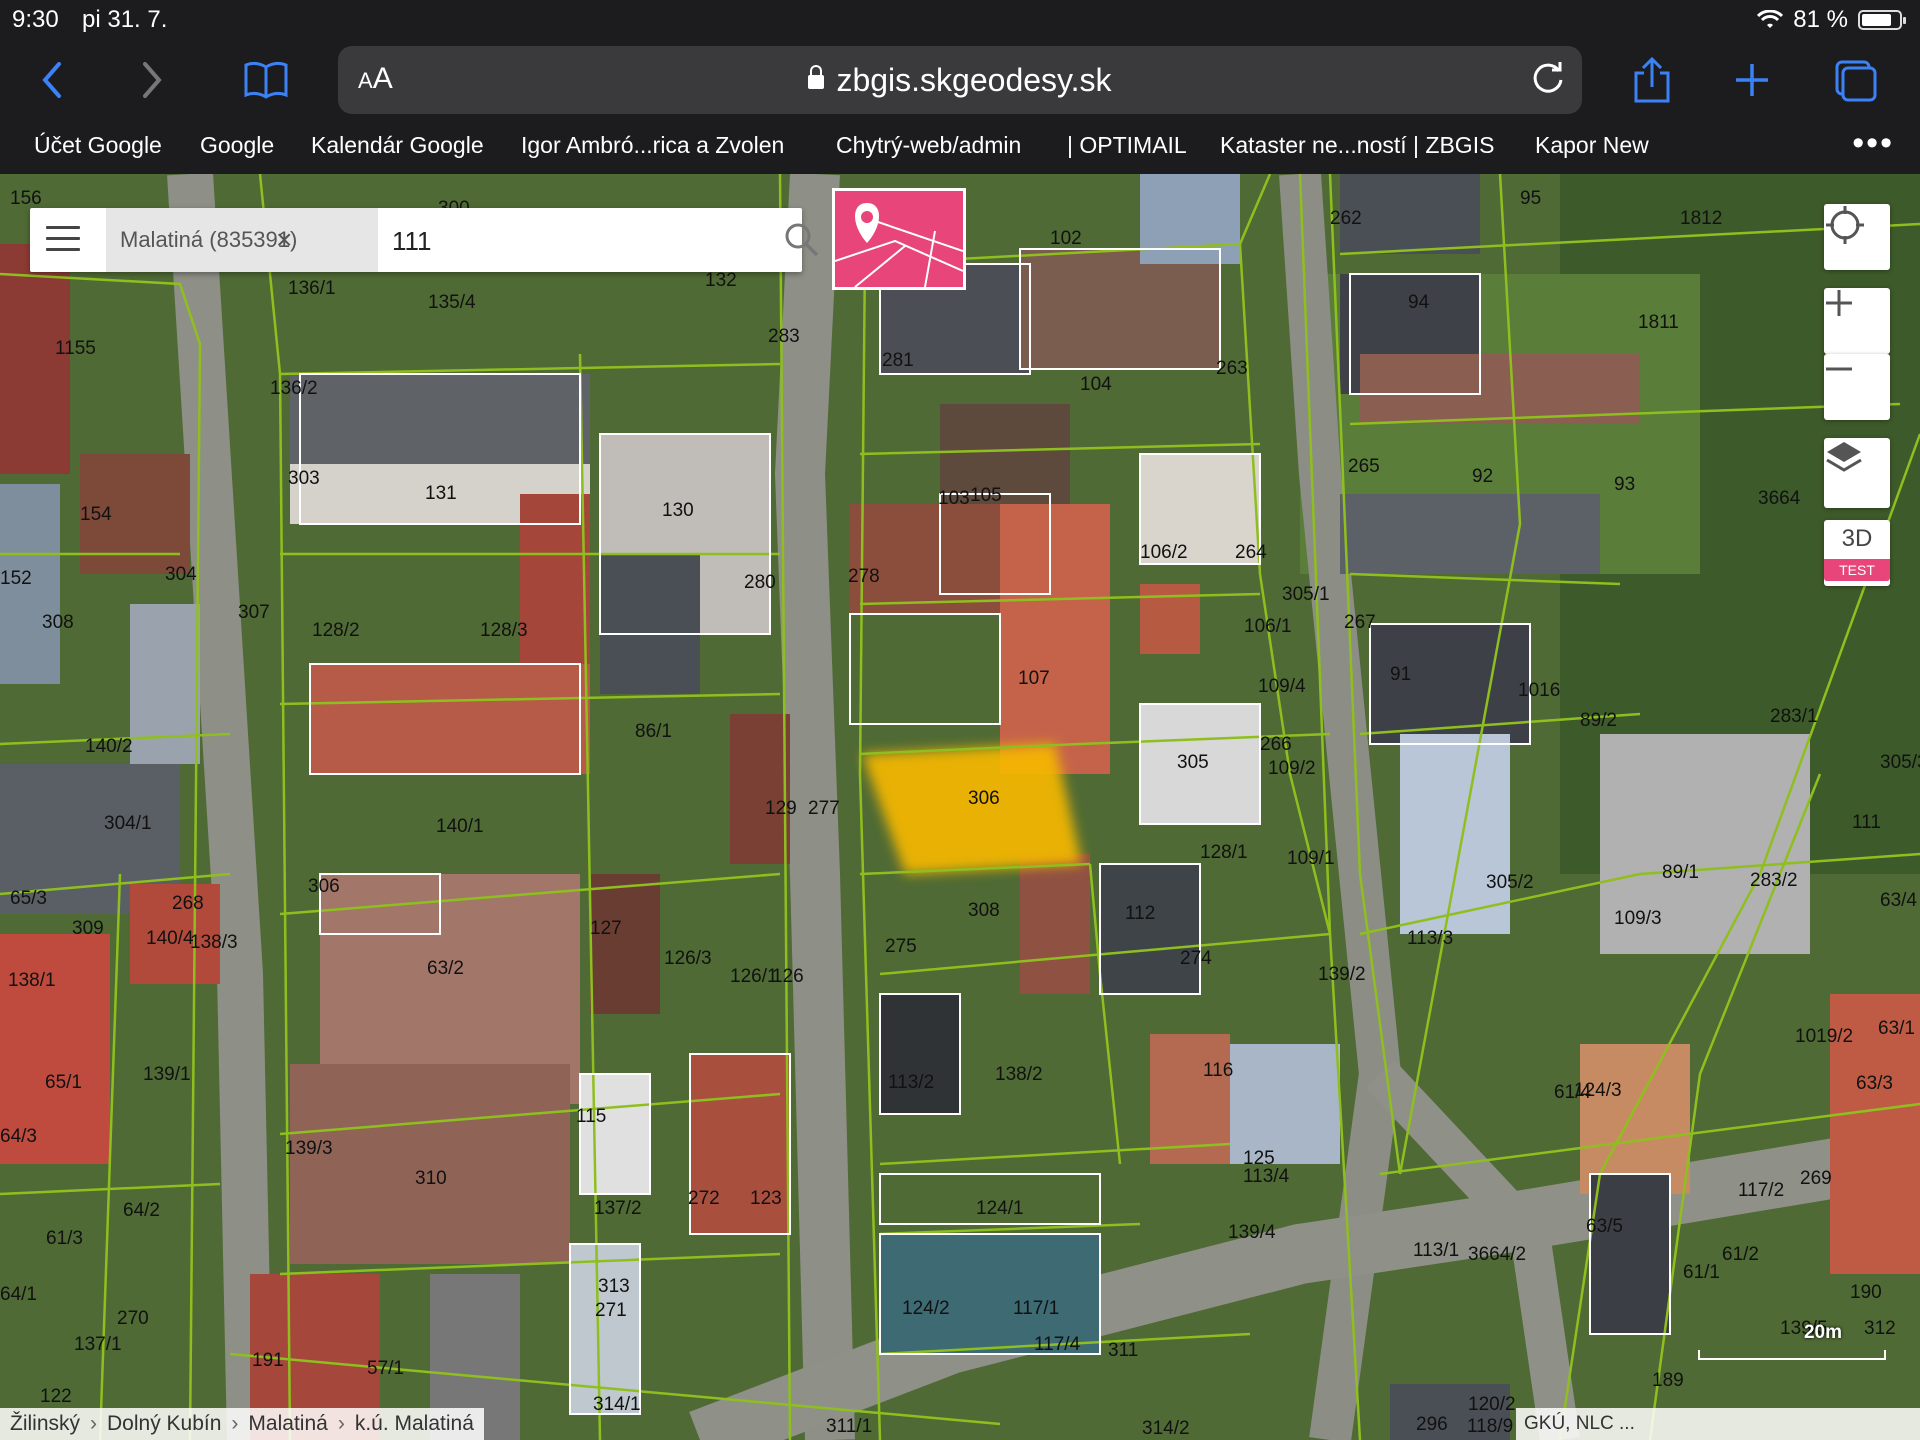  What do you see at coordinates (864, 576) in the screenshot?
I see `parcel-label: 278` at bounding box center [864, 576].